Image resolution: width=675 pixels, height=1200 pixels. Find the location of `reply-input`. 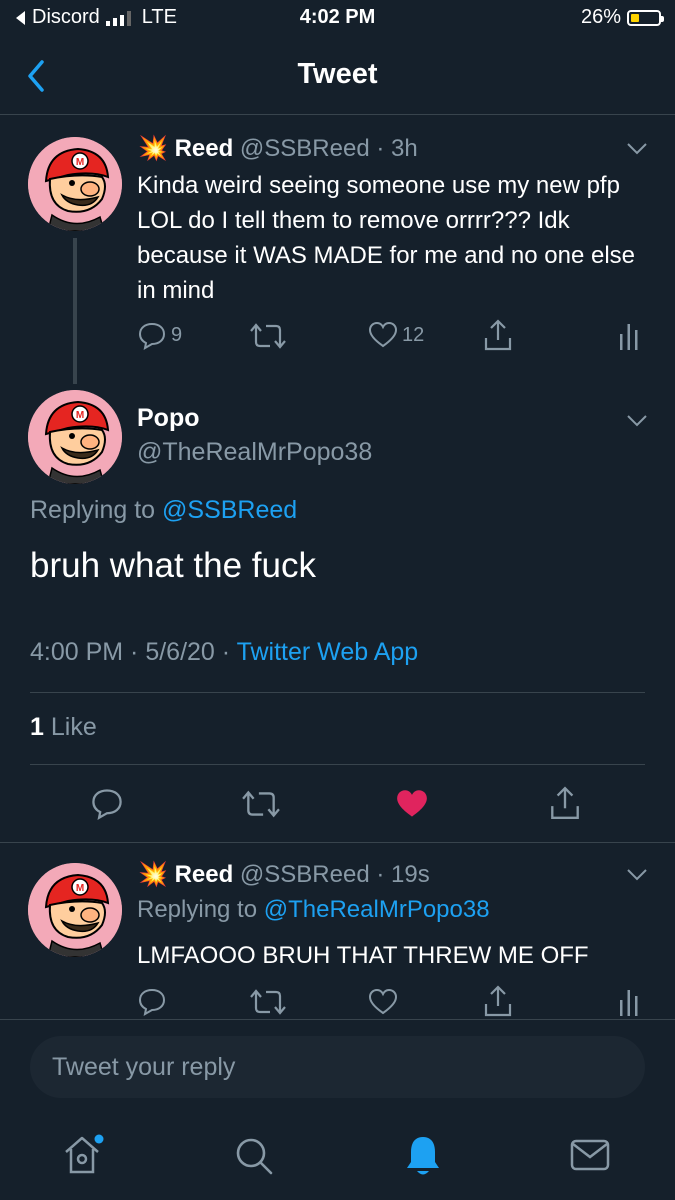

reply-input is located at coordinates (337, 1067).